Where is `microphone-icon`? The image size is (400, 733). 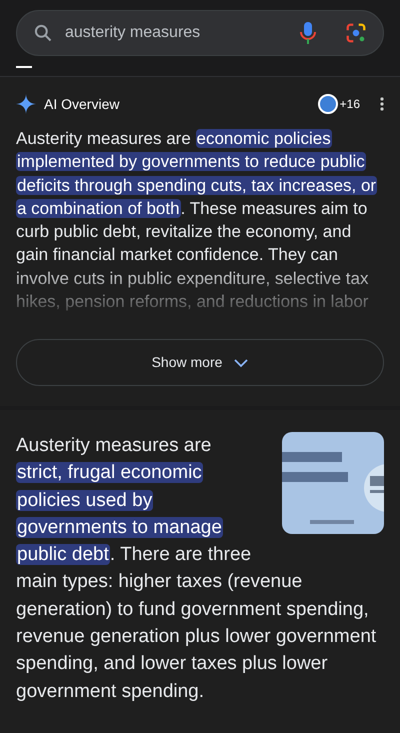 microphone-icon is located at coordinates (308, 33).